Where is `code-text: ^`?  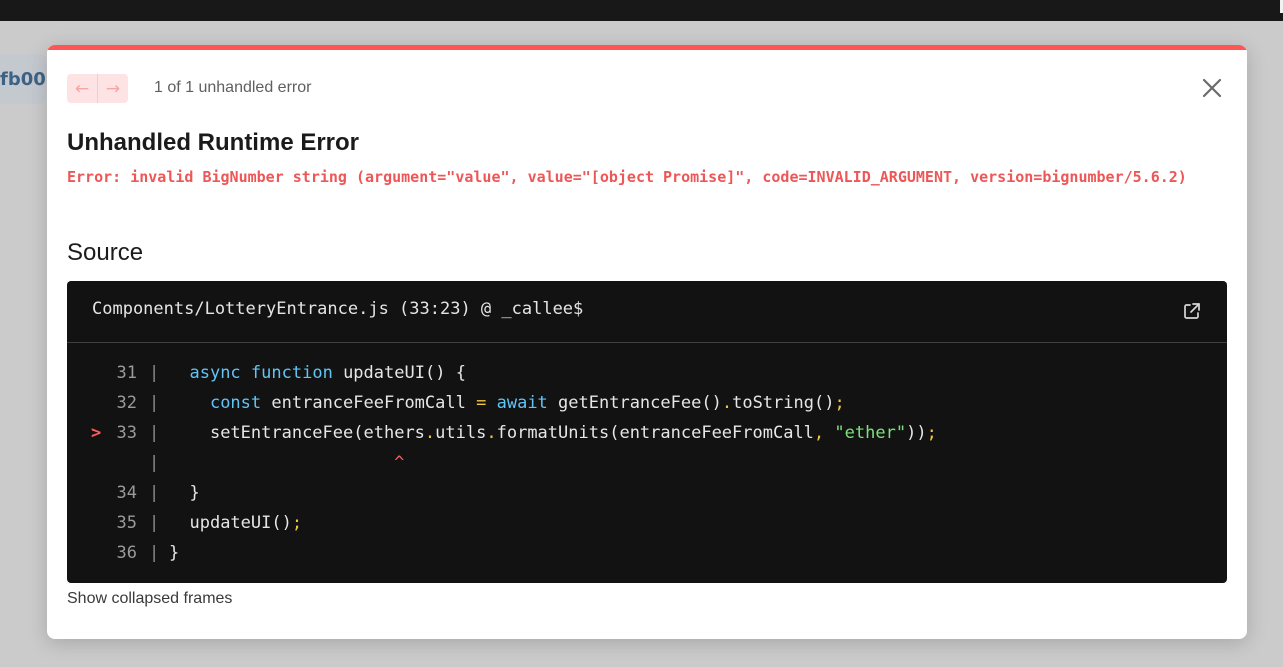
code-text: ^ is located at coordinates (399, 463).